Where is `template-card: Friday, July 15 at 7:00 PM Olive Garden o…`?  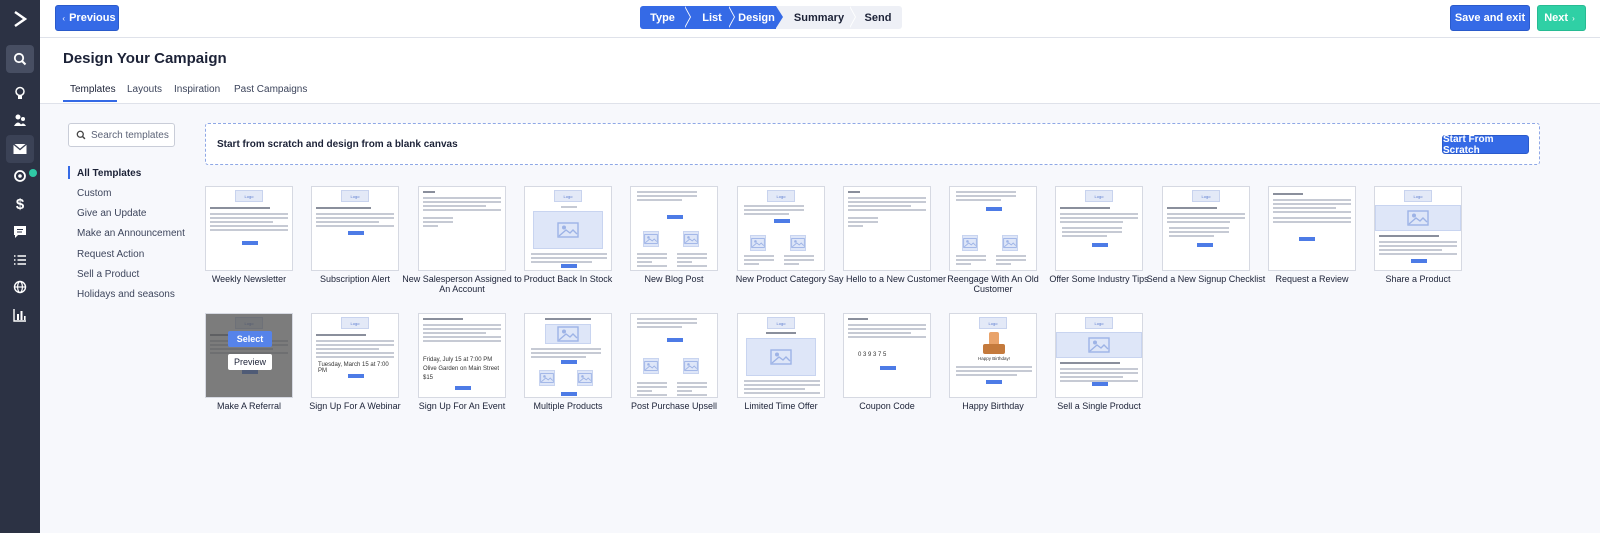 template-card: Friday, July 15 at 7:00 PM Olive Garden o… is located at coordinates (462, 362).